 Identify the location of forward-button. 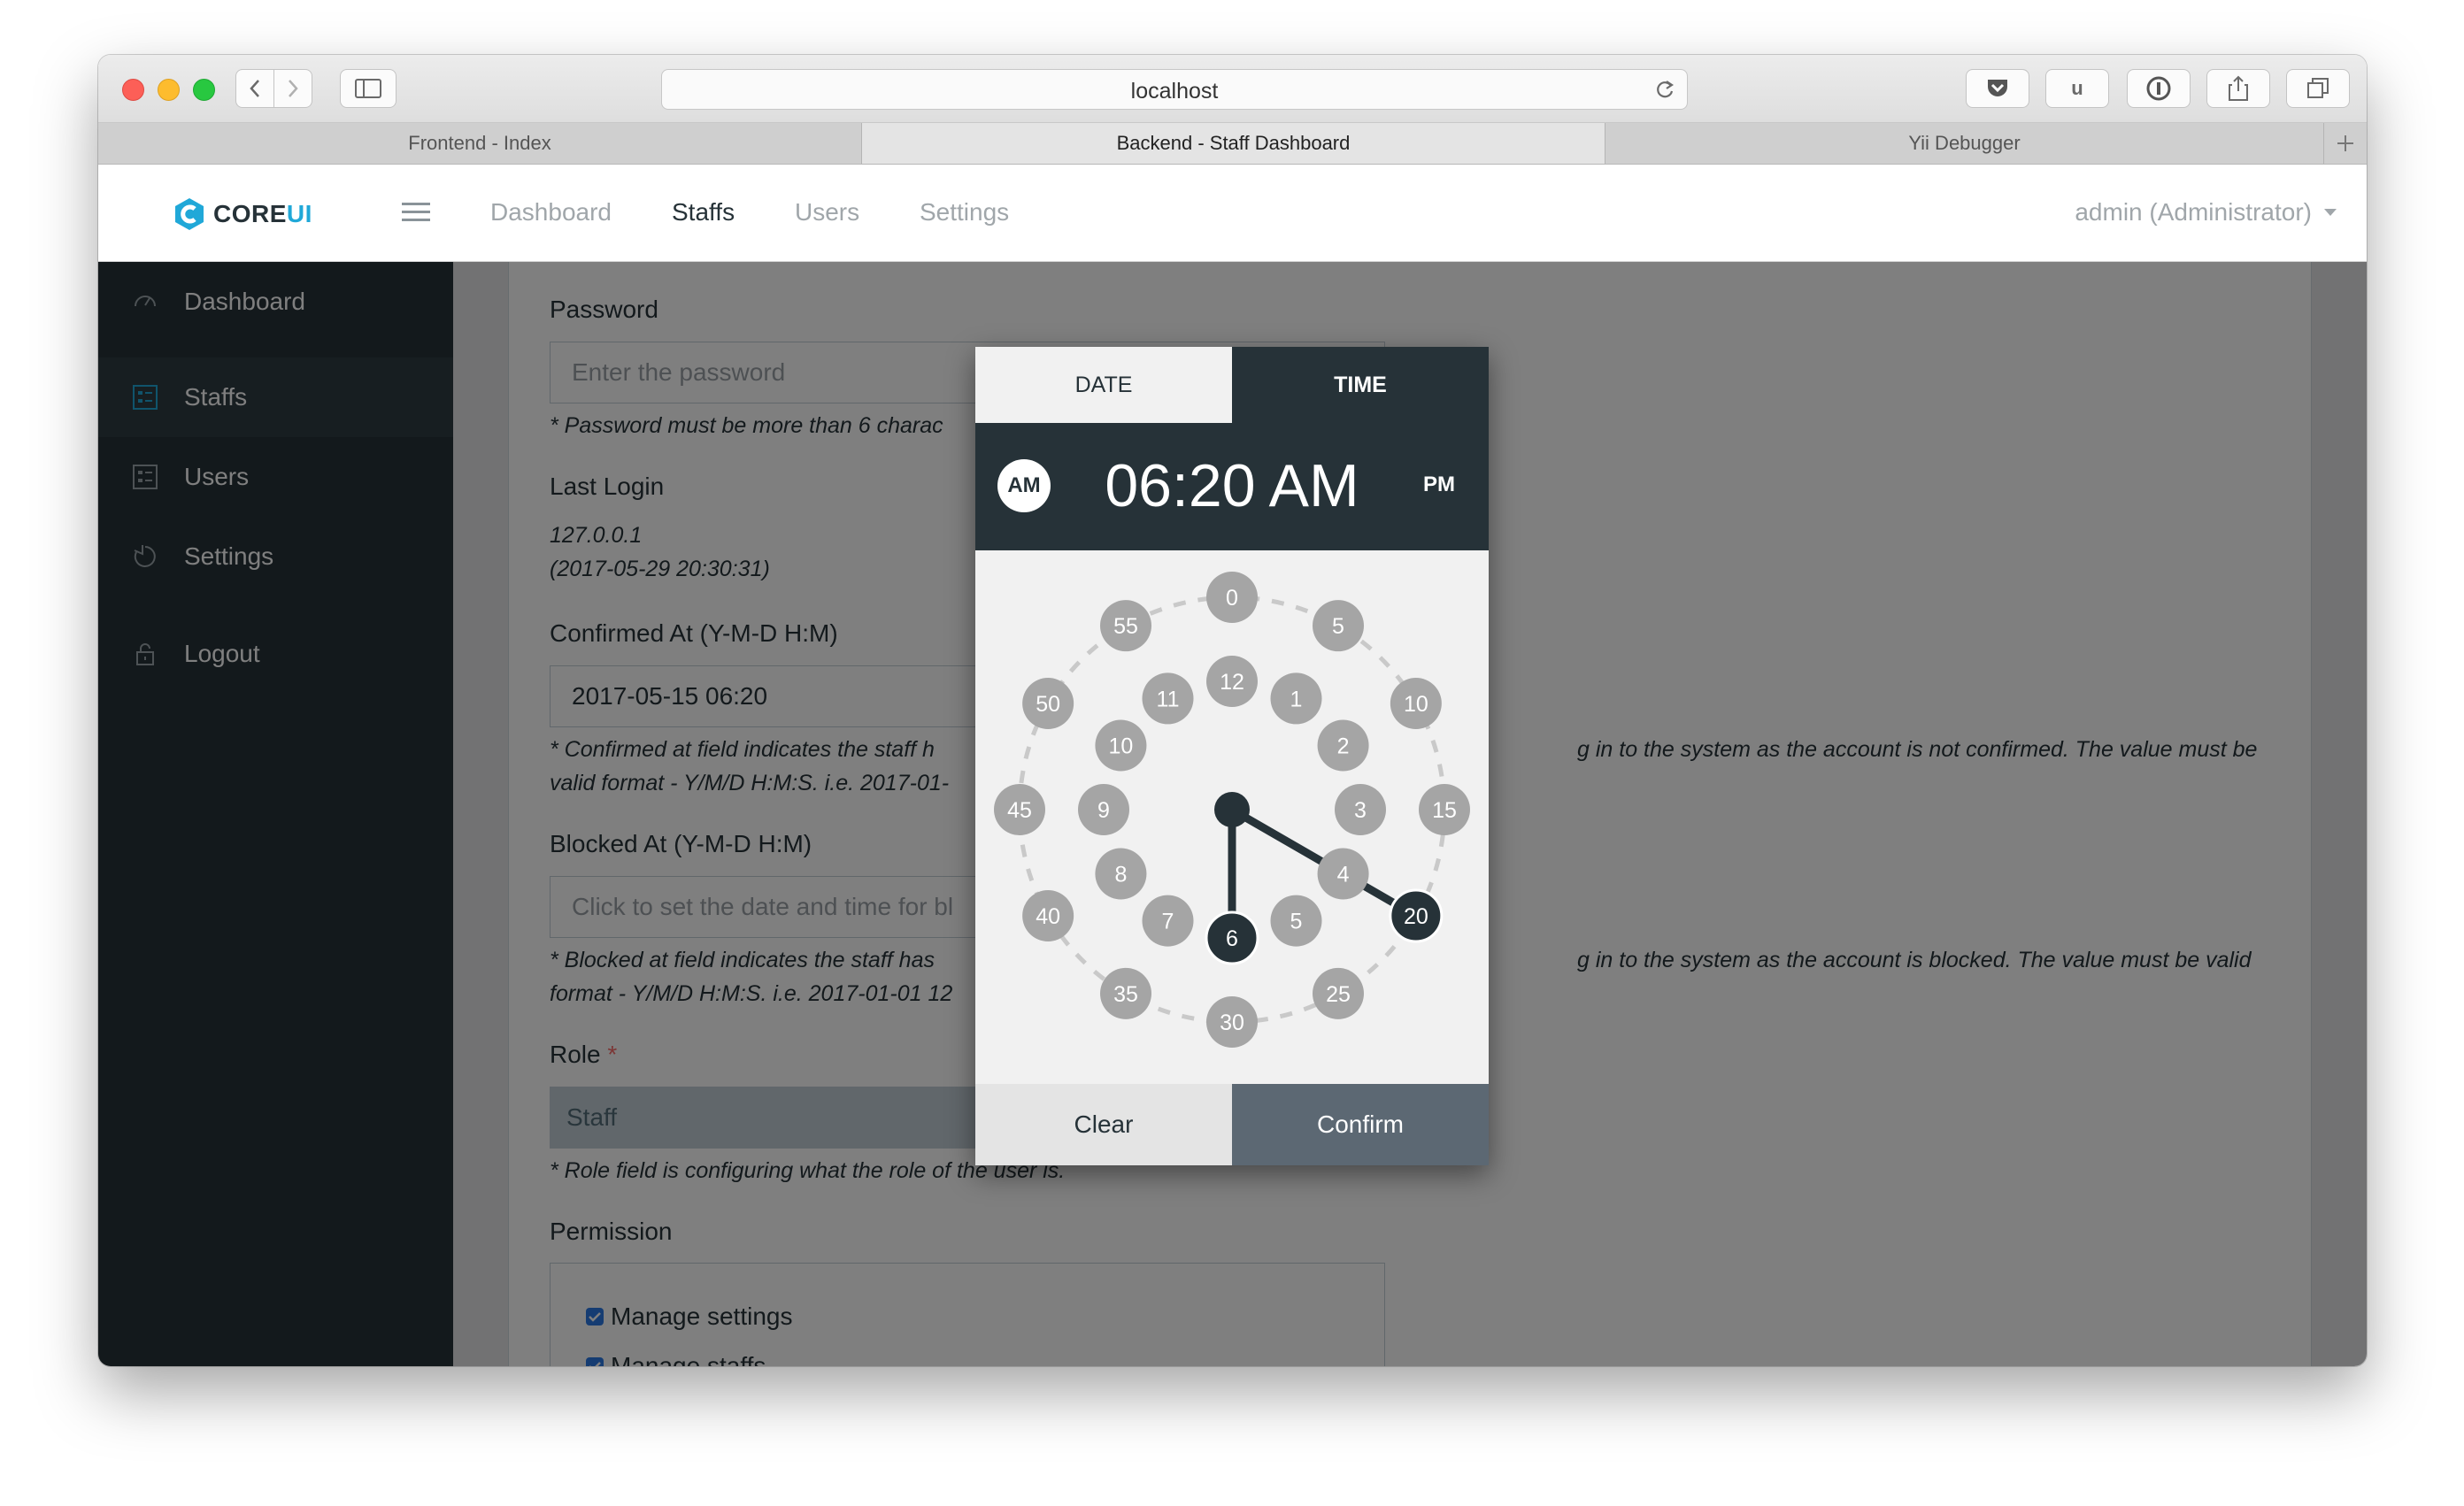
(292, 89).